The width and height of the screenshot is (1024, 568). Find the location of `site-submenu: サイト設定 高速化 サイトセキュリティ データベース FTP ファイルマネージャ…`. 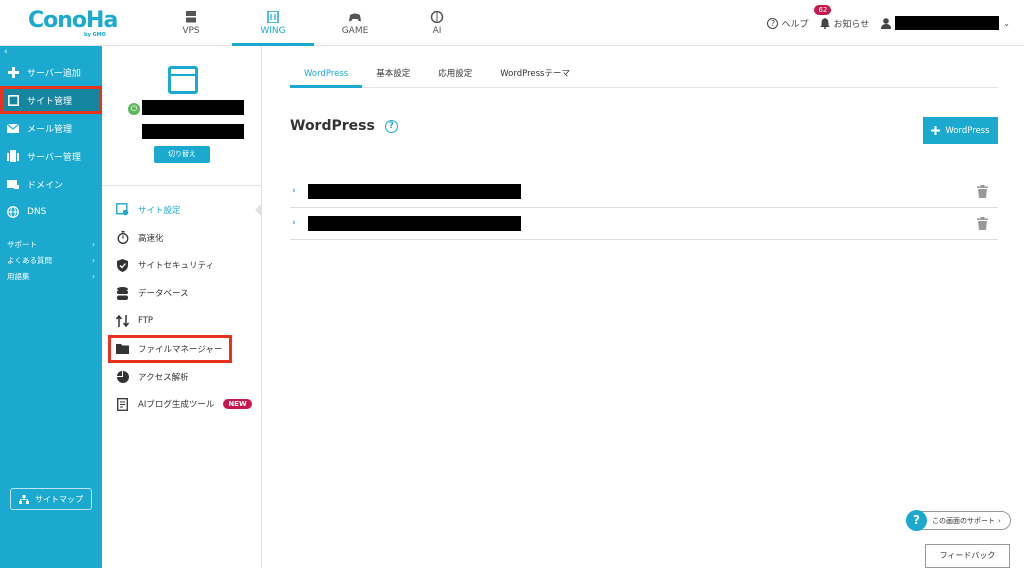

site-submenu: サイト設定 高速化 サイトセキュリティ データベース FTP ファイルマネージャ… is located at coordinates (182, 302).